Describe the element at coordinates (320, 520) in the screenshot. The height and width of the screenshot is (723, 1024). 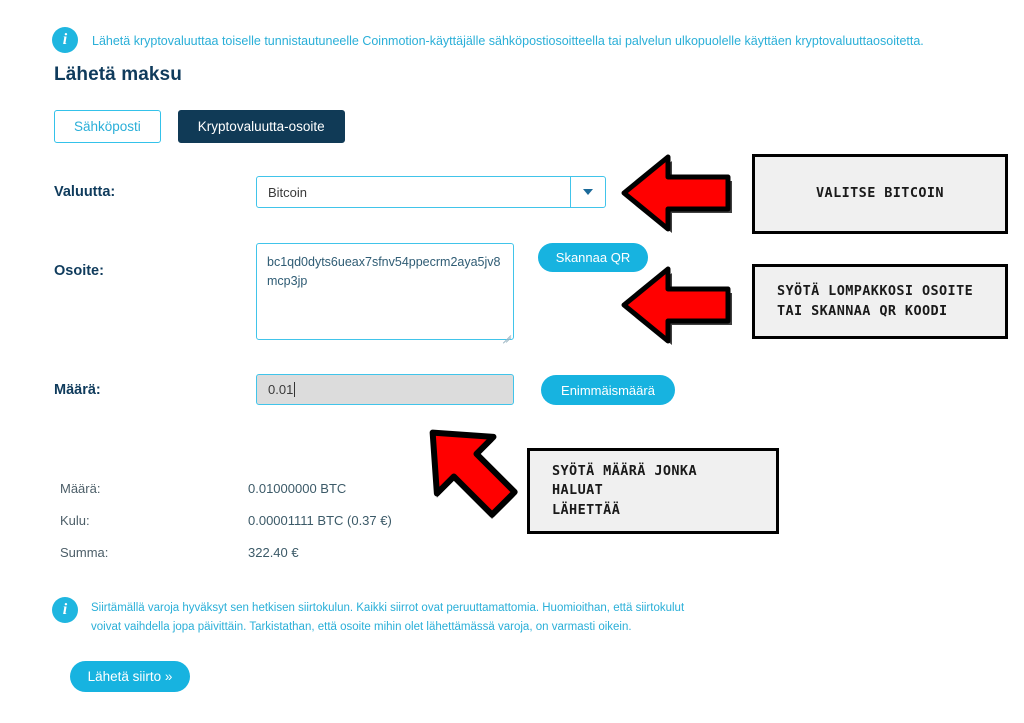
I see `summary-value-fee: 0.00001111 BTC (0.37 €)` at that location.